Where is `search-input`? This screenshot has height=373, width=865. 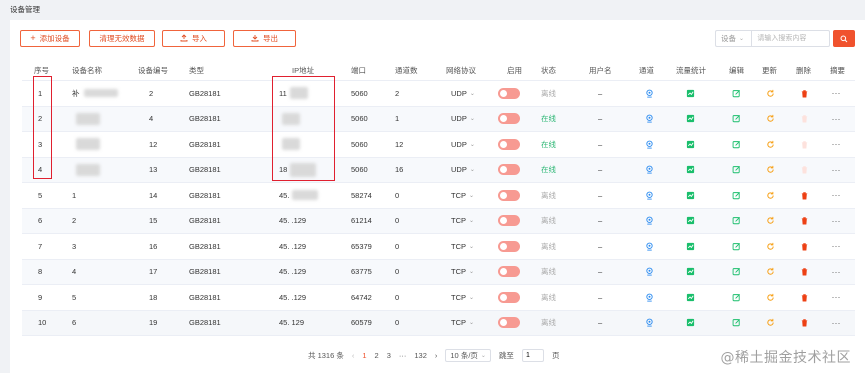
search-input is located at coordinates (791, 38).